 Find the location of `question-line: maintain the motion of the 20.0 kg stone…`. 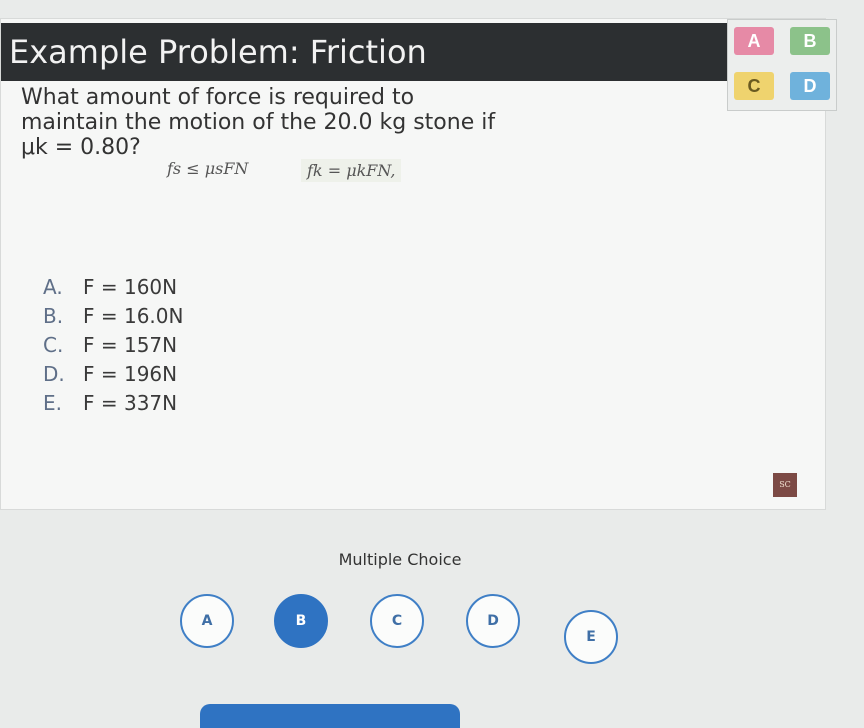

question-line: maintain the motion of the 20.0 kg stone… is located at coordinates (258, 122).